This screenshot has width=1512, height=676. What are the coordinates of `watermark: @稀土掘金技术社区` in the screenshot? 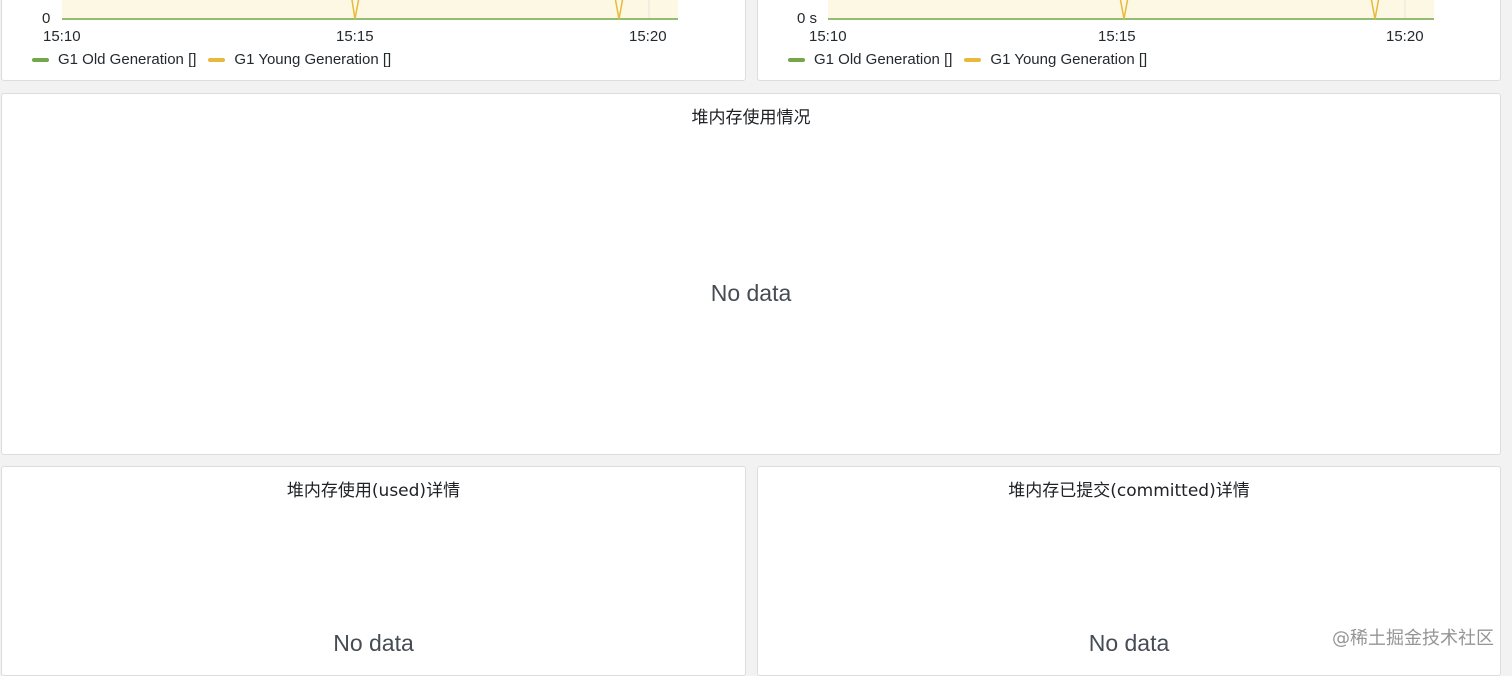 It's located at (1413, 637).